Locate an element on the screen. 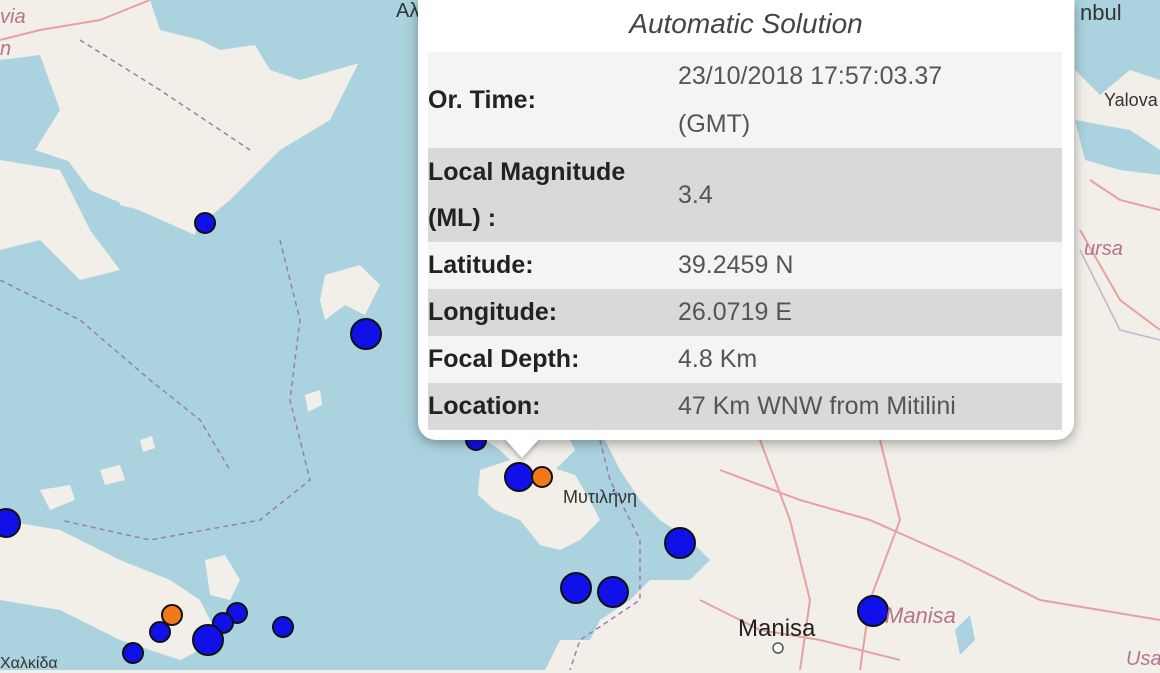 This screenshot has height=673, width=1160. map-label: Yalova is located at coordinates (1131, 100).